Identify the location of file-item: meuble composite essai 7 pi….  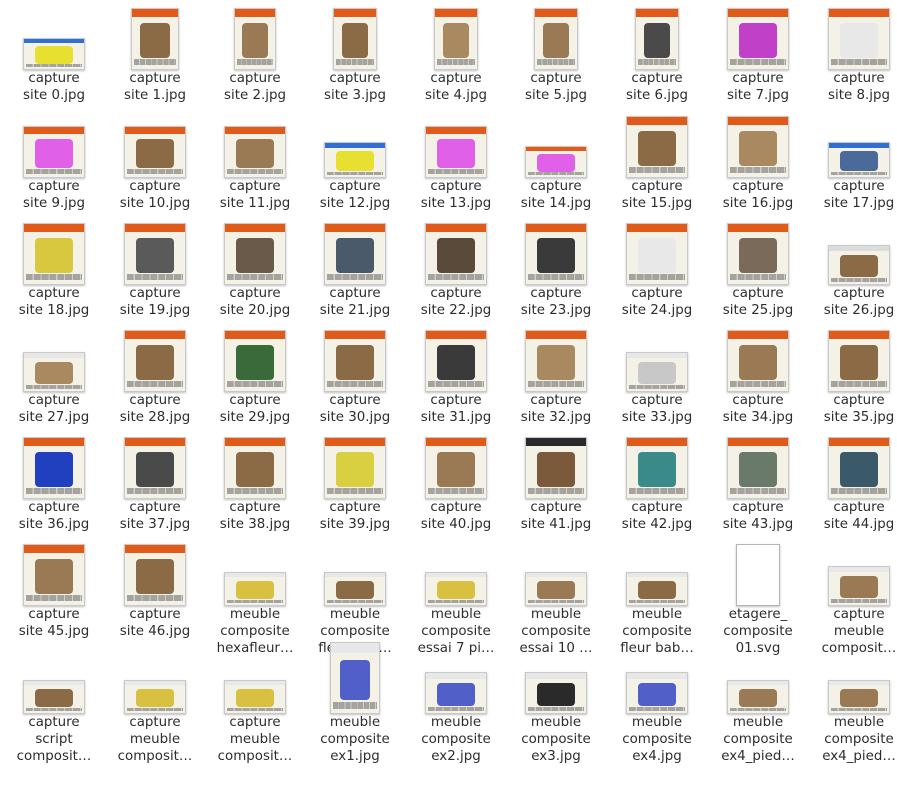
(456, 597).